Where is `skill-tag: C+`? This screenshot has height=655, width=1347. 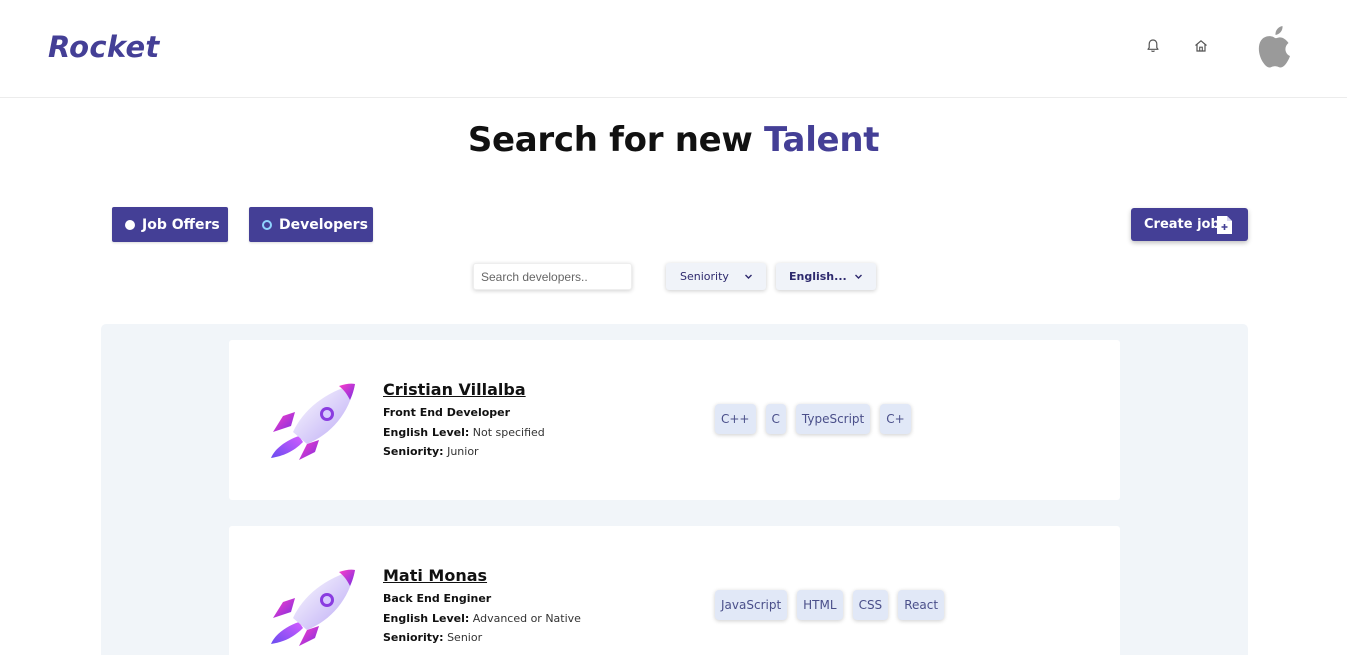
skill-tag: C+ is located at coordinates (895, 419).